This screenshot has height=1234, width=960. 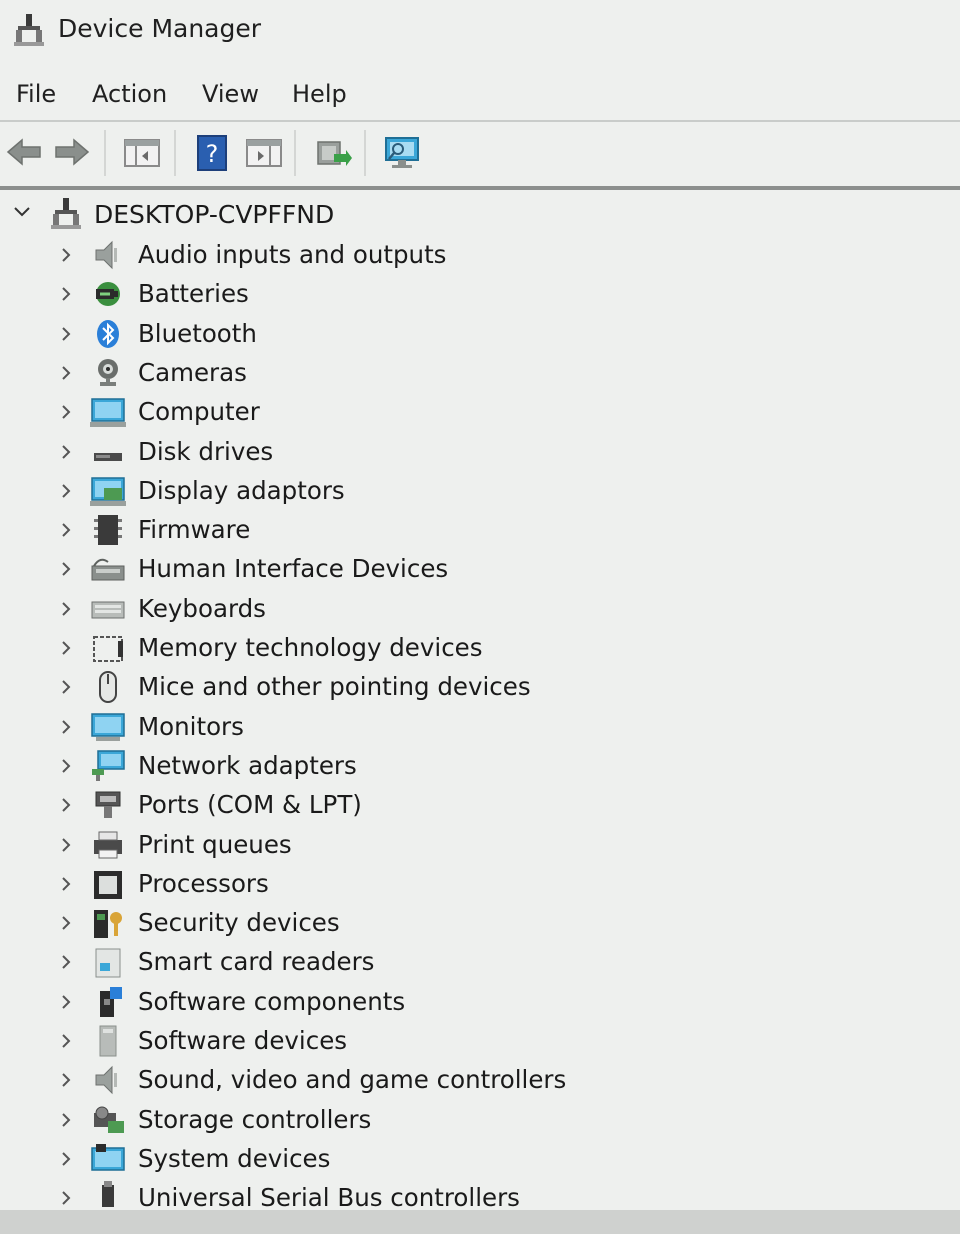 I want to click on tree-category-label: Print queues, so click(x=215, y=844).